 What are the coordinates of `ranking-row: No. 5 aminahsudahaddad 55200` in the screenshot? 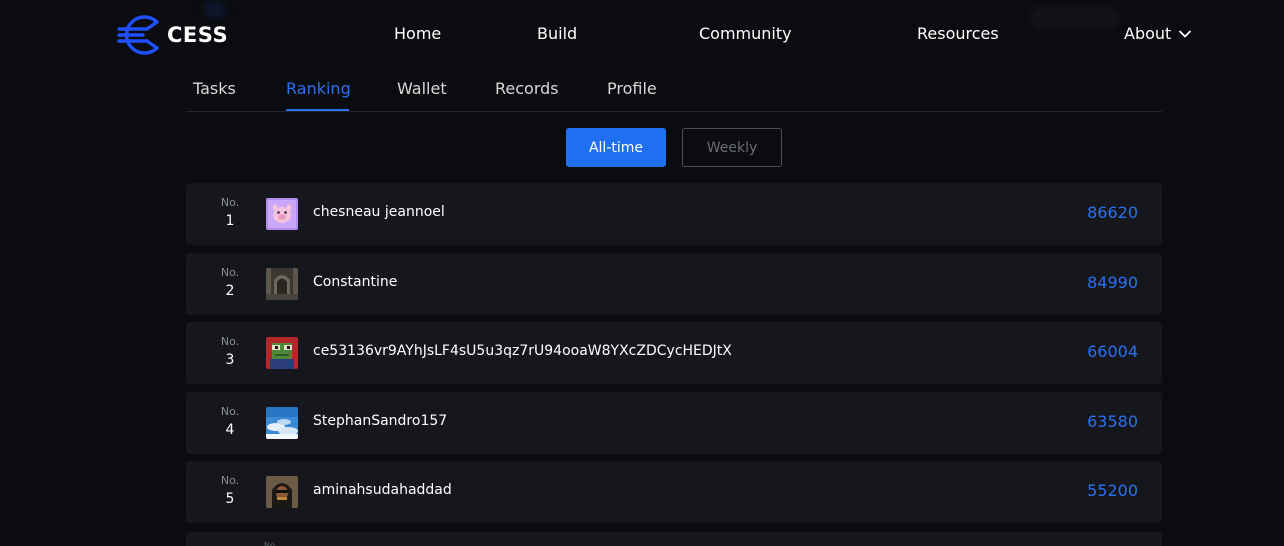 It's located at (674, 492).